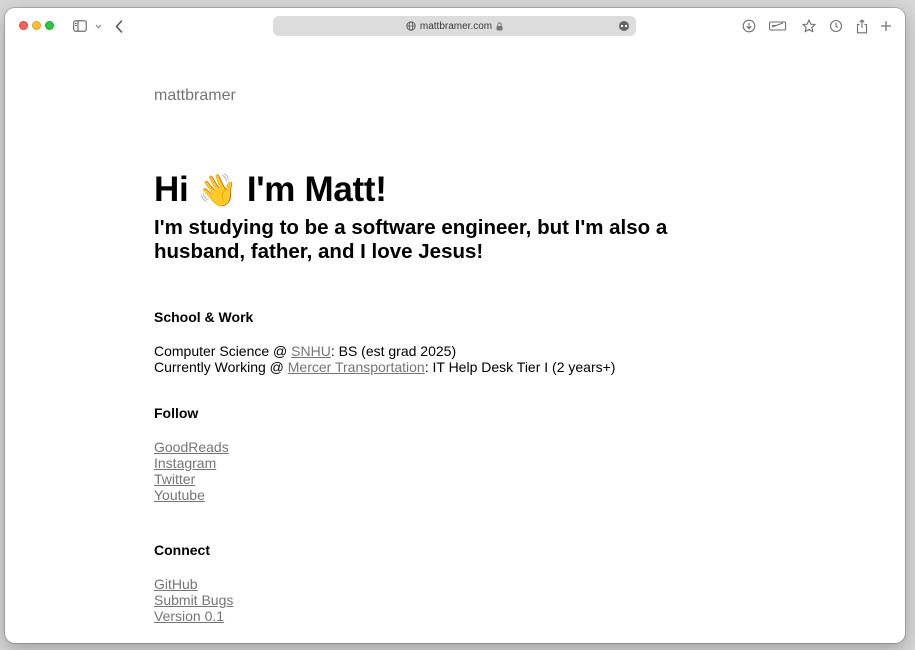 This screenshot has height=650, width=915. What do you see at coordinates (356, 367) in the screenshot?
I see `mercer-transportation-link: Mercer Transportation` at bounding box center [356, 367].